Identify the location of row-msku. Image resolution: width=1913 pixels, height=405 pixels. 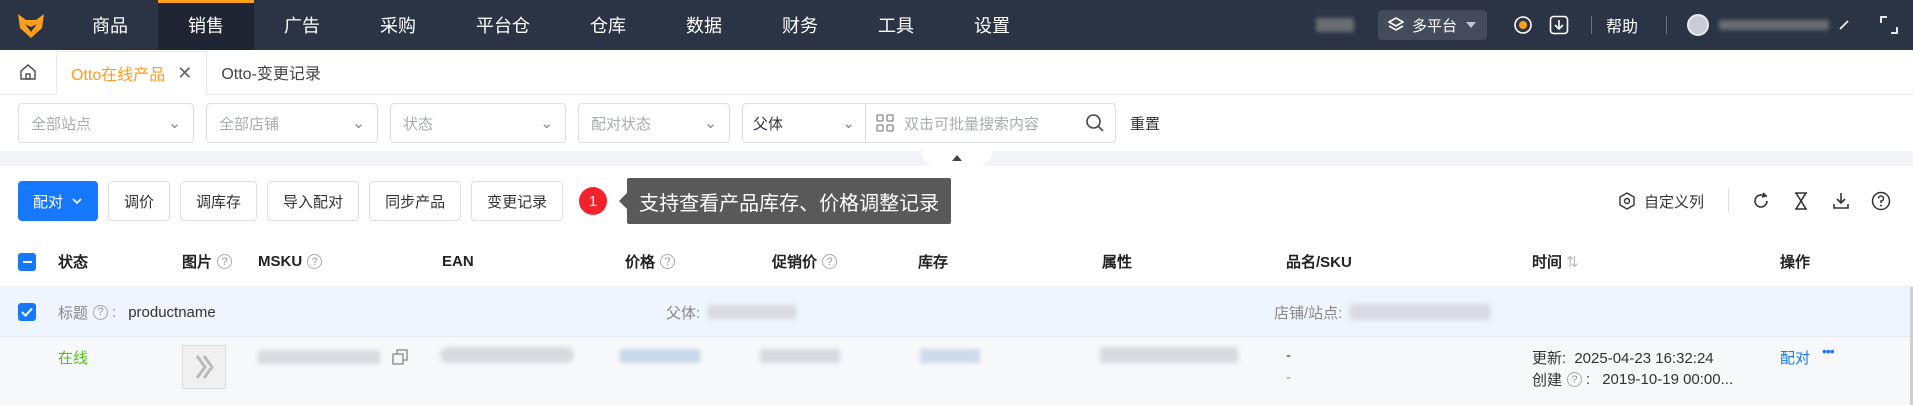
(333, 357).